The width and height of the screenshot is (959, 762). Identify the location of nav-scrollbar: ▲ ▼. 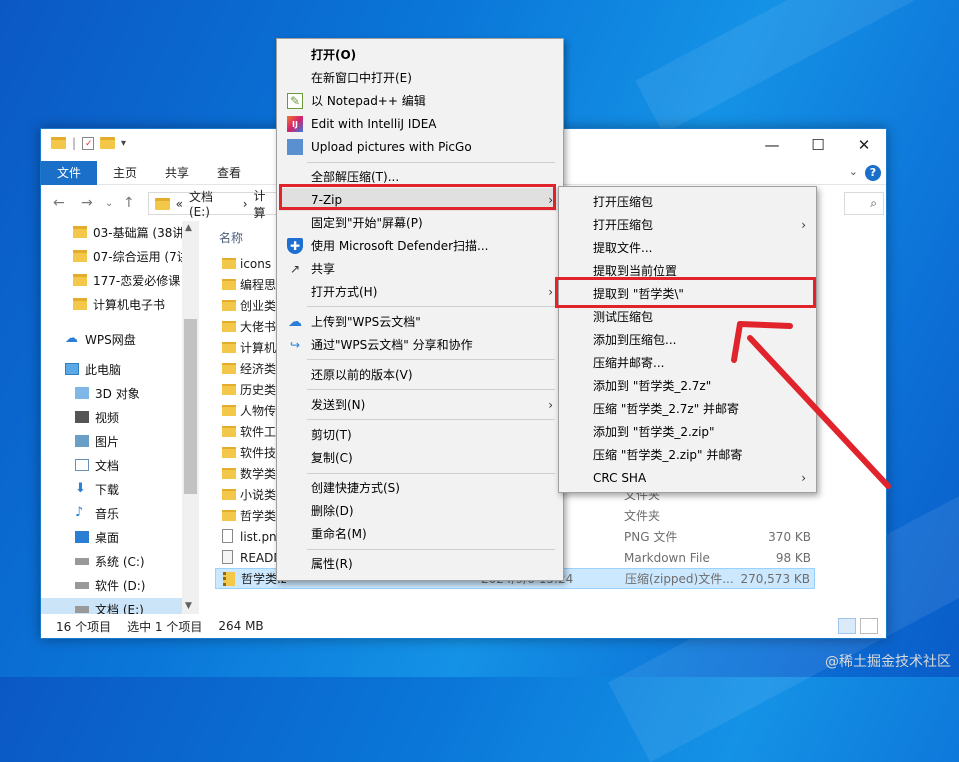
(190, 417).